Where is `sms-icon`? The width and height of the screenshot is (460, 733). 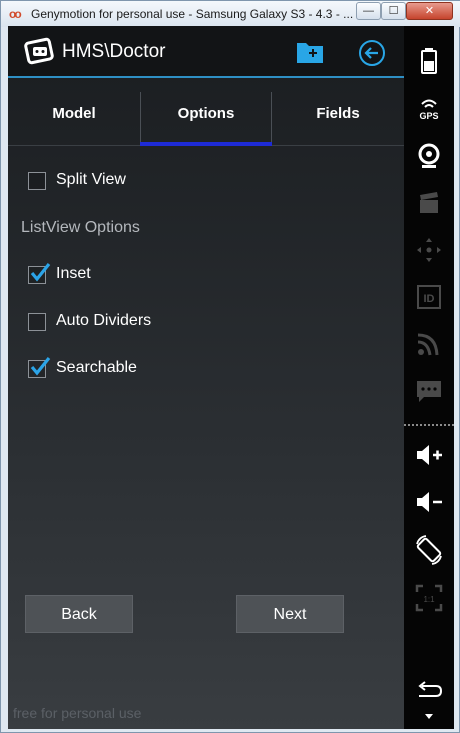 sms-icon is located at coordinates (429, 391).